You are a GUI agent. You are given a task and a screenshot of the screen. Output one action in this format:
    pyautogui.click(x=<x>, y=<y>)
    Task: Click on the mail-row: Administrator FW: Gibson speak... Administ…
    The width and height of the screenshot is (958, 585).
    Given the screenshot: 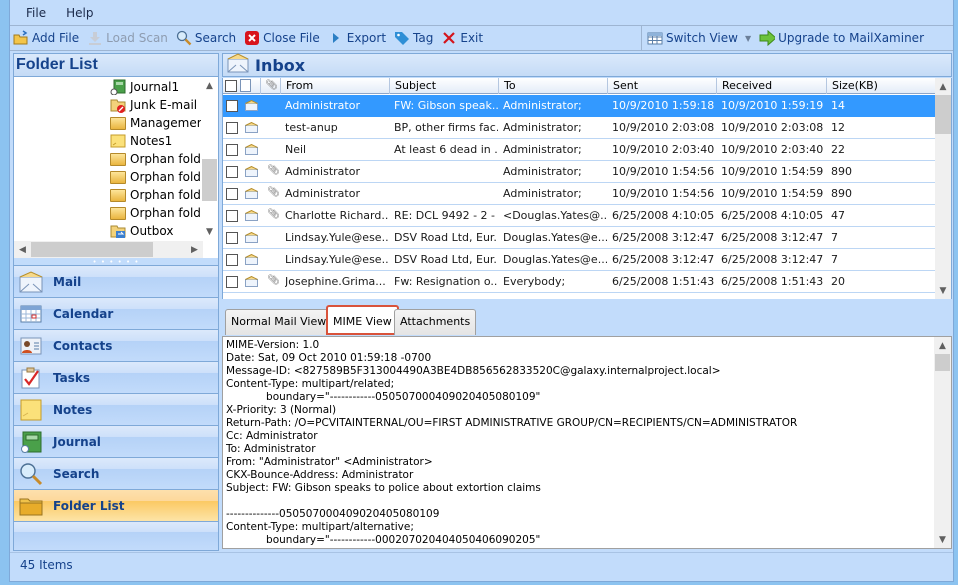 What is the action you would take?
    pyautogui.click(x=580, y=106)
    